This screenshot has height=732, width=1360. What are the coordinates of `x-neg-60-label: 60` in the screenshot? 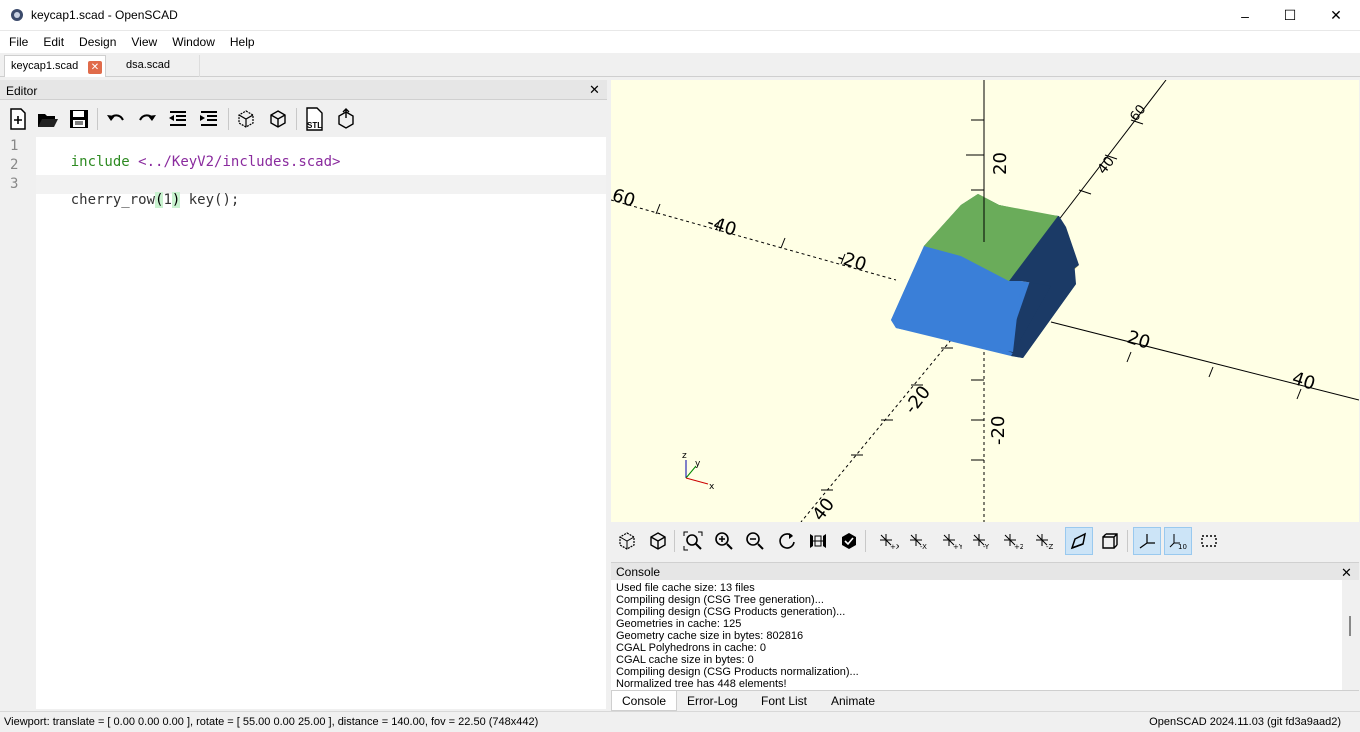 It's located at (624, 198).